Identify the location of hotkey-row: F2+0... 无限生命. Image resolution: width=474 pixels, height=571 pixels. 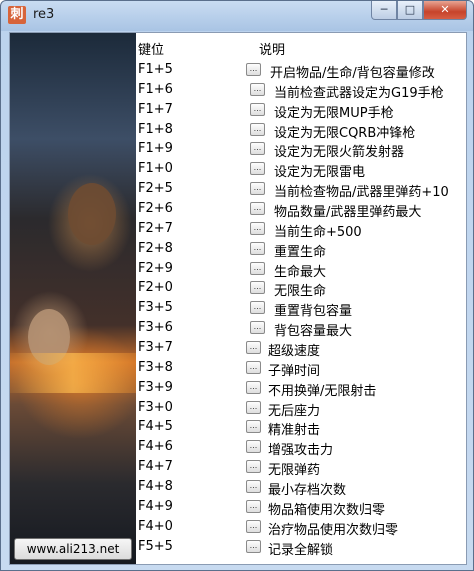
(301, 289).